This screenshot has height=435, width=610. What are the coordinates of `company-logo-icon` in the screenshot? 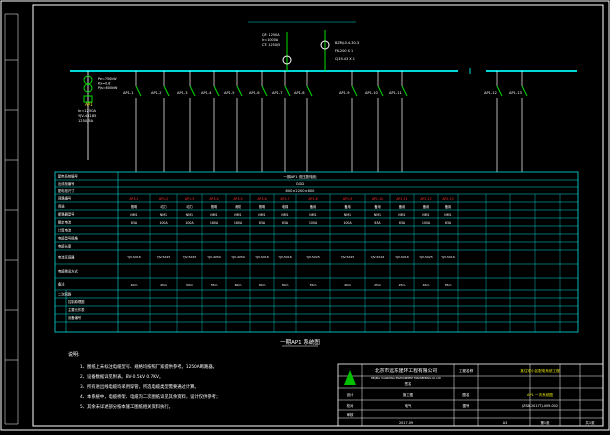 It's located at (350, 377).